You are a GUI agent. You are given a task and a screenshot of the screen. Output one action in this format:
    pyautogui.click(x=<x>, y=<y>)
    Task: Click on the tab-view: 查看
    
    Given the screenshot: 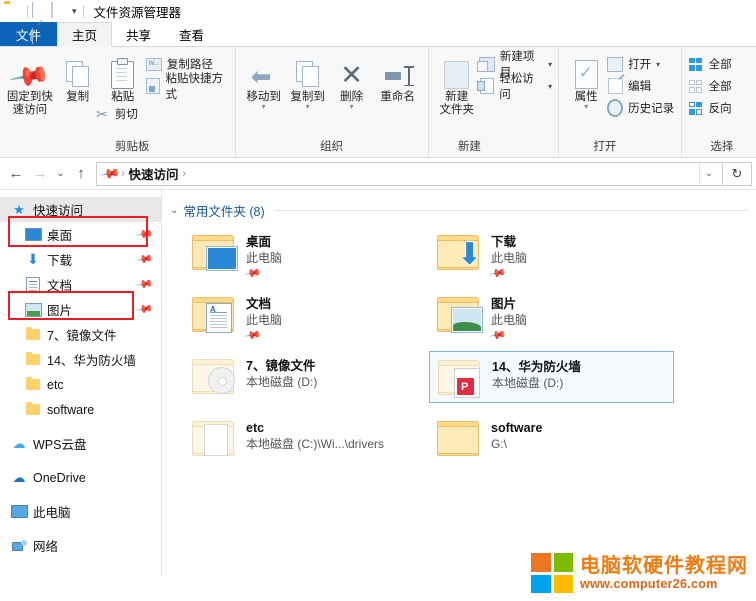 What is the action you would take?
    pyautogui.click(x=191, y=34)
    